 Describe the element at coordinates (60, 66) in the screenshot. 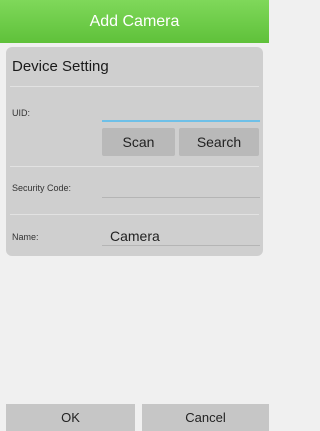

I see `section-title: Device Setting` at that location.